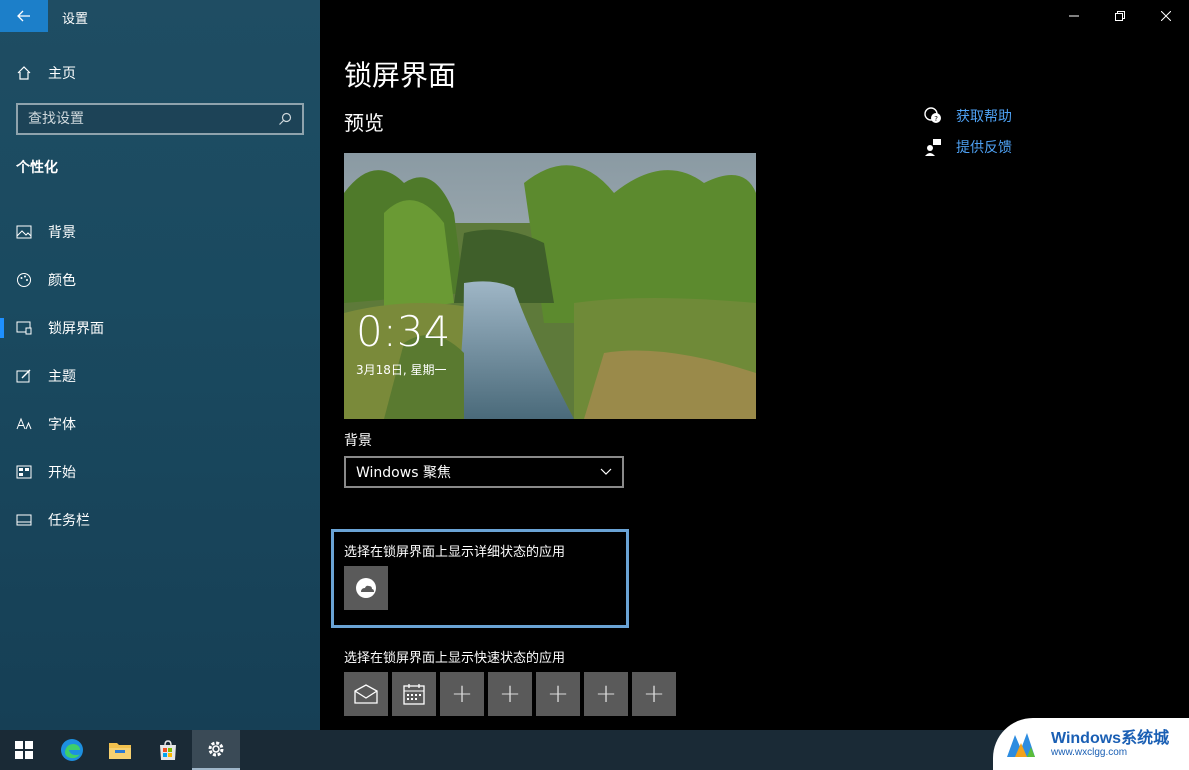 This screenshot has height=770, width=1189. I want to click on get-help-text: 获取帮助, so click(984, 116).